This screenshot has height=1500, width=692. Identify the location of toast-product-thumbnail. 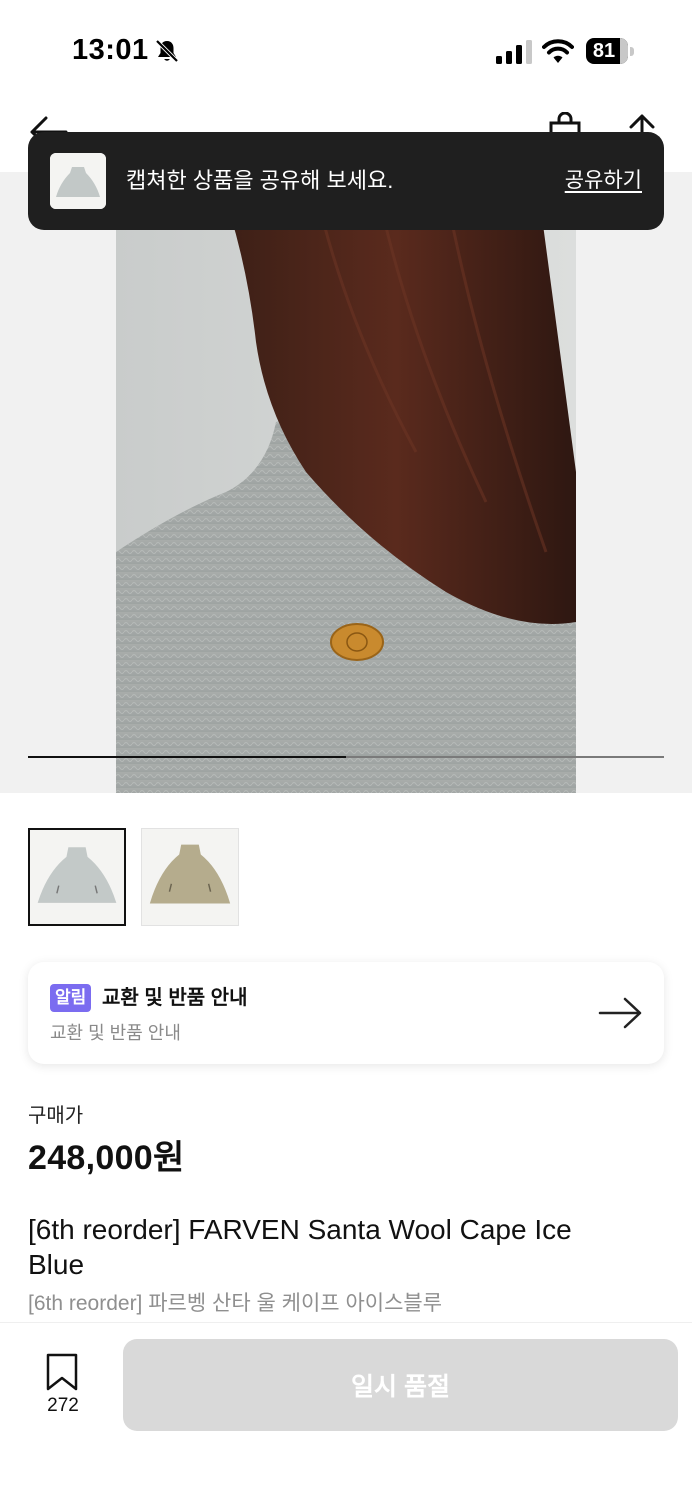
(78, 181).